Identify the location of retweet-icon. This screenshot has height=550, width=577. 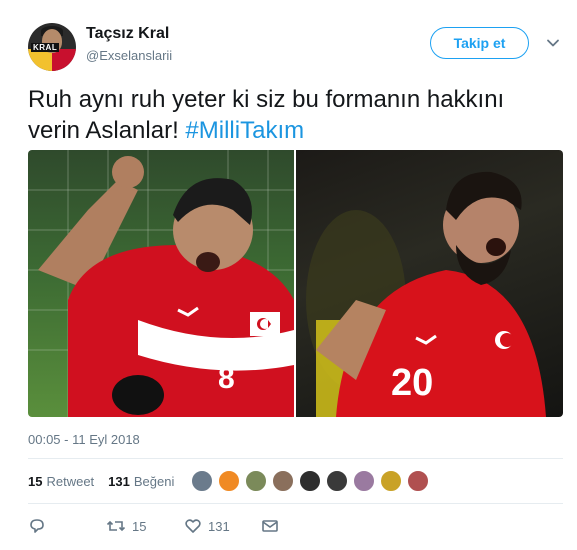
(116, 526).